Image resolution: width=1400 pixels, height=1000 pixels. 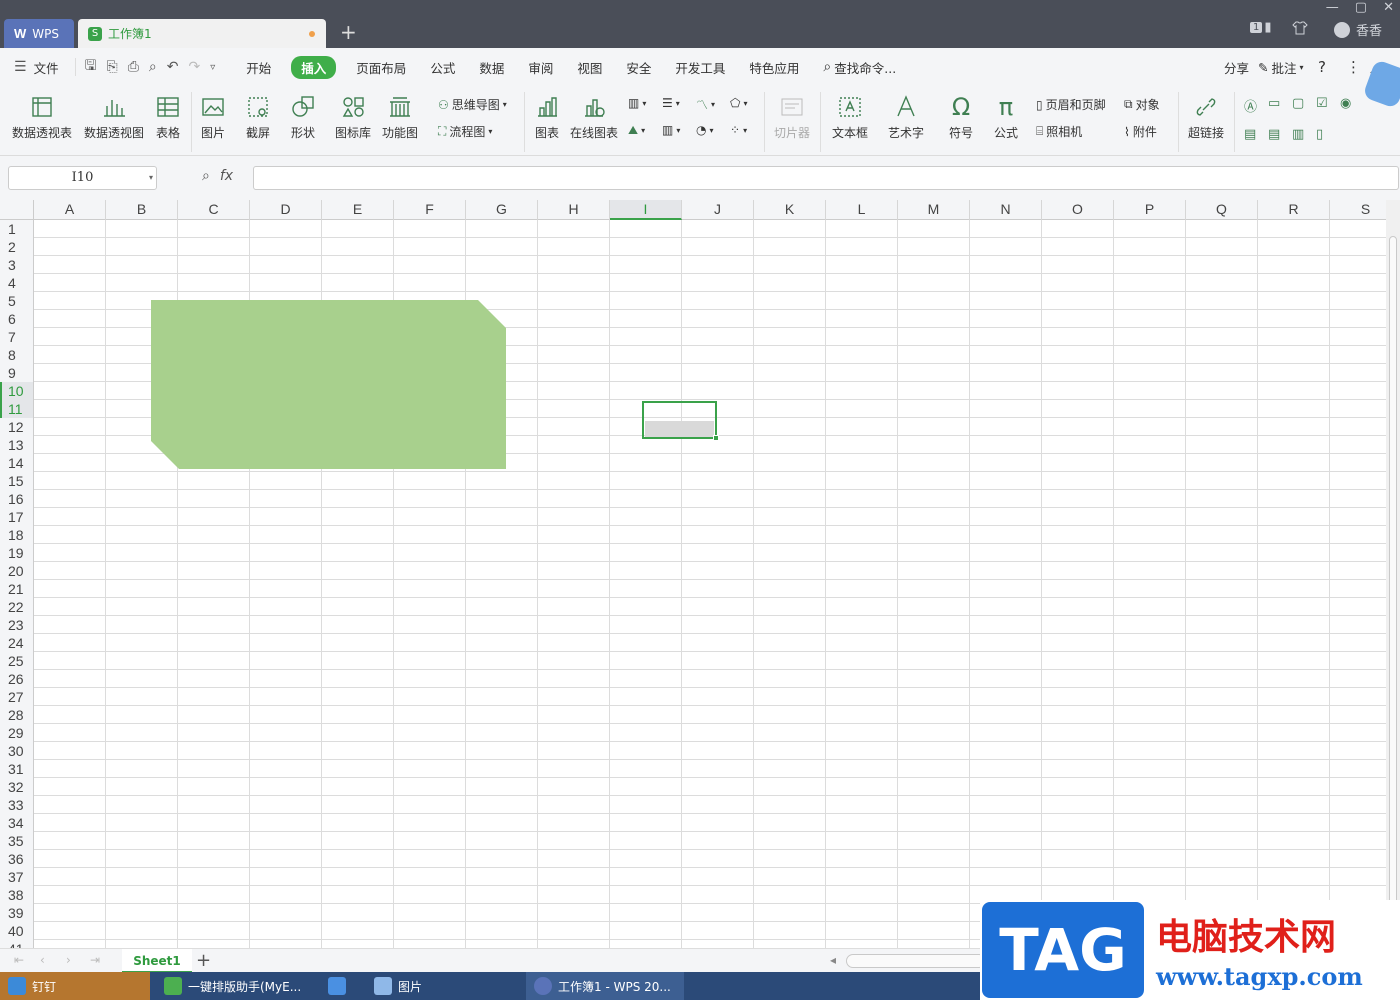 I want to click on vertical-scrollbar, so click(x=1393, y=574).